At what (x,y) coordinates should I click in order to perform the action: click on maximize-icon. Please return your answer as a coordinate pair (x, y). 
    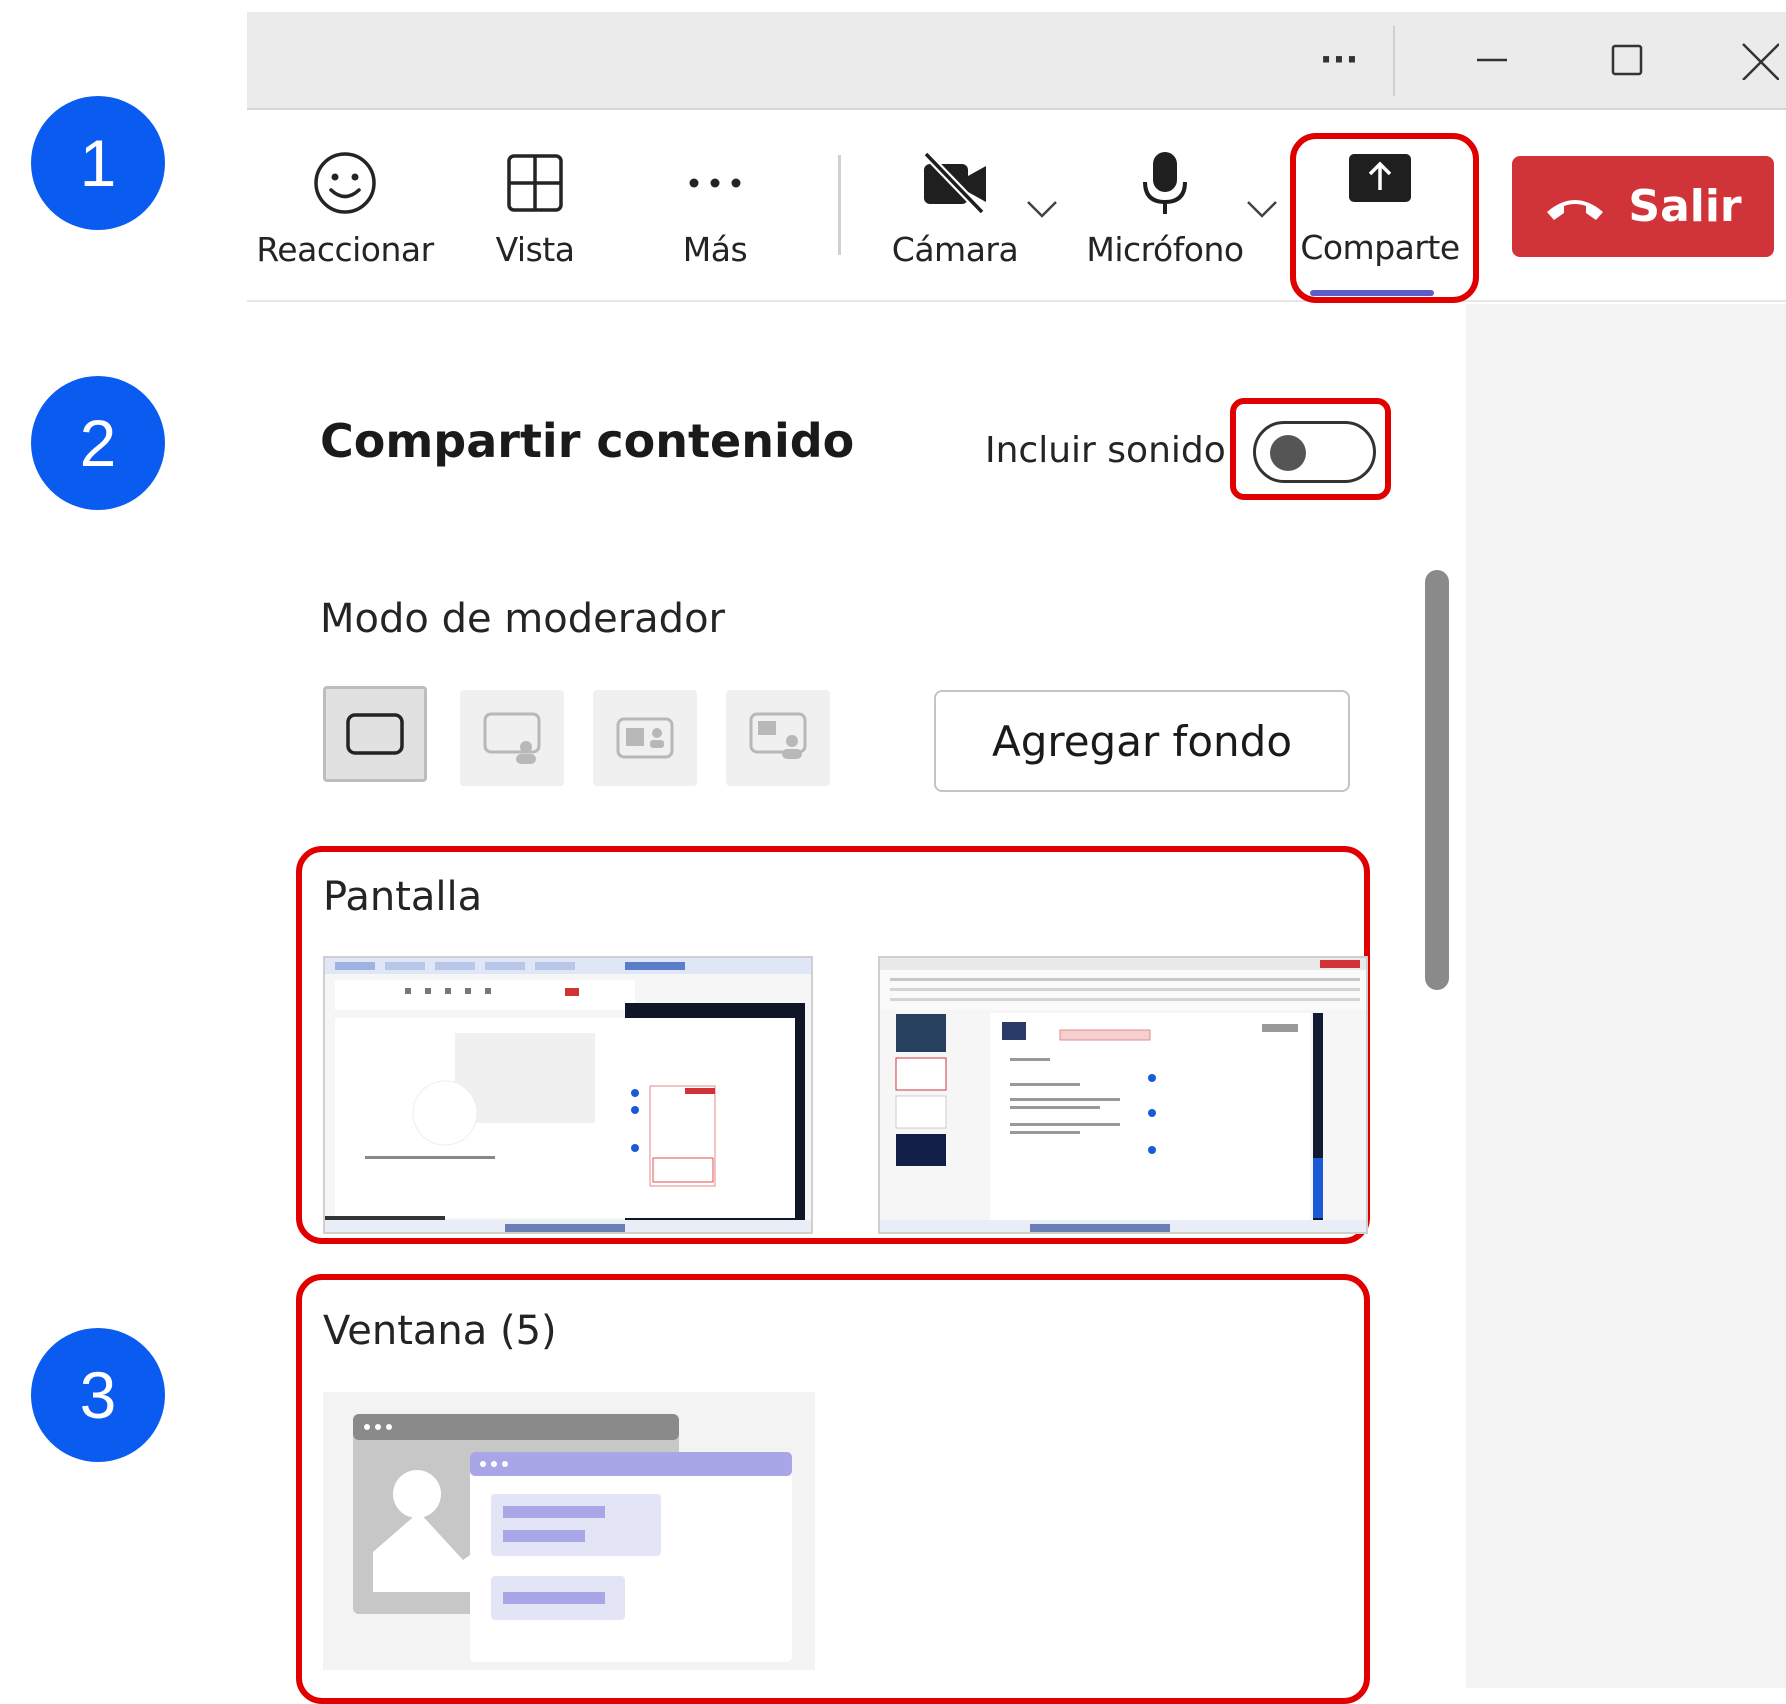
    Looking at the image, I should click on (1627, 60).